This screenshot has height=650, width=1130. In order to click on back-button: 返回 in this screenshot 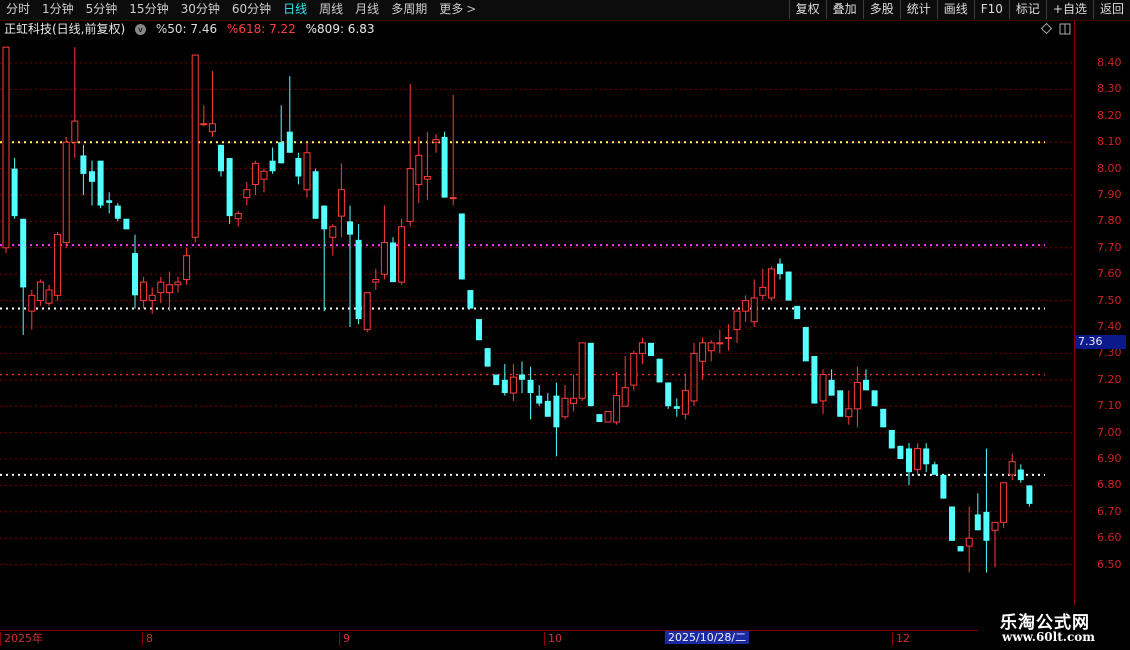, I will do `click(1111, 9)`.